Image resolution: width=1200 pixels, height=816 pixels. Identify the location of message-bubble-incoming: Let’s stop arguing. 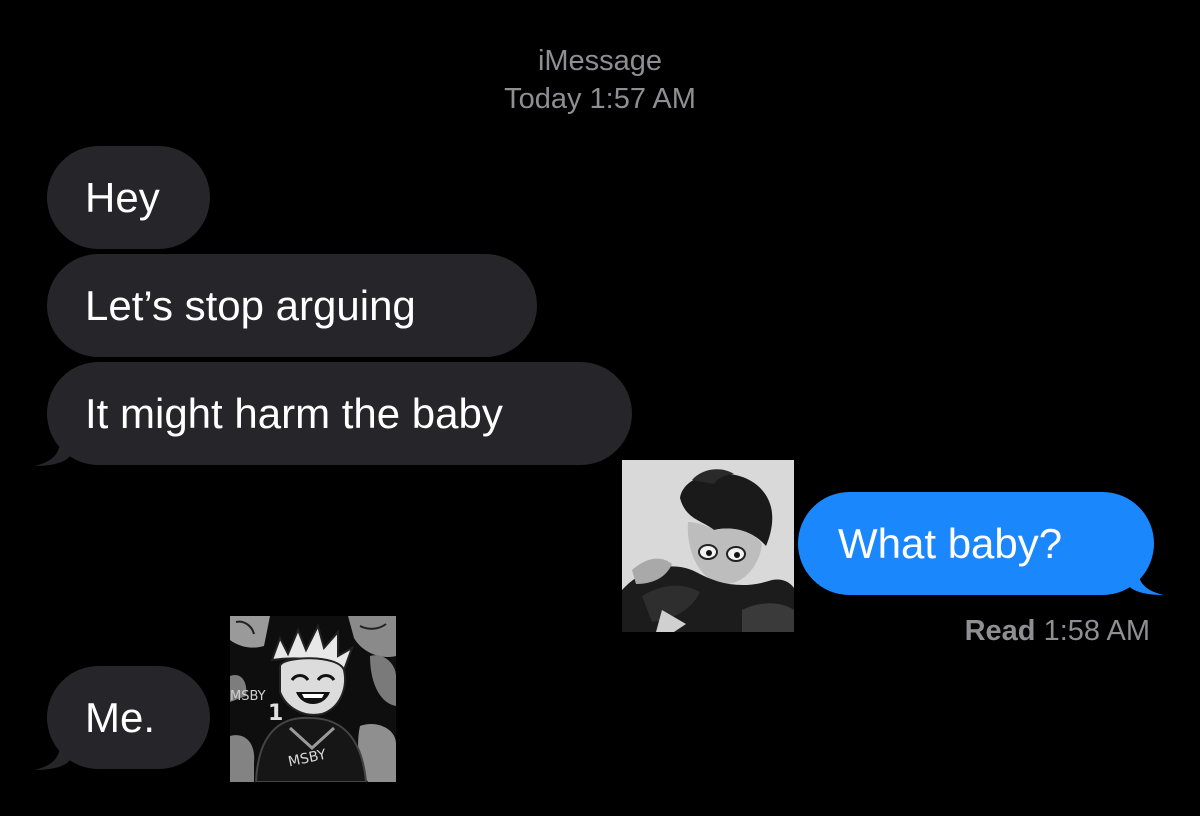
(292, 305).